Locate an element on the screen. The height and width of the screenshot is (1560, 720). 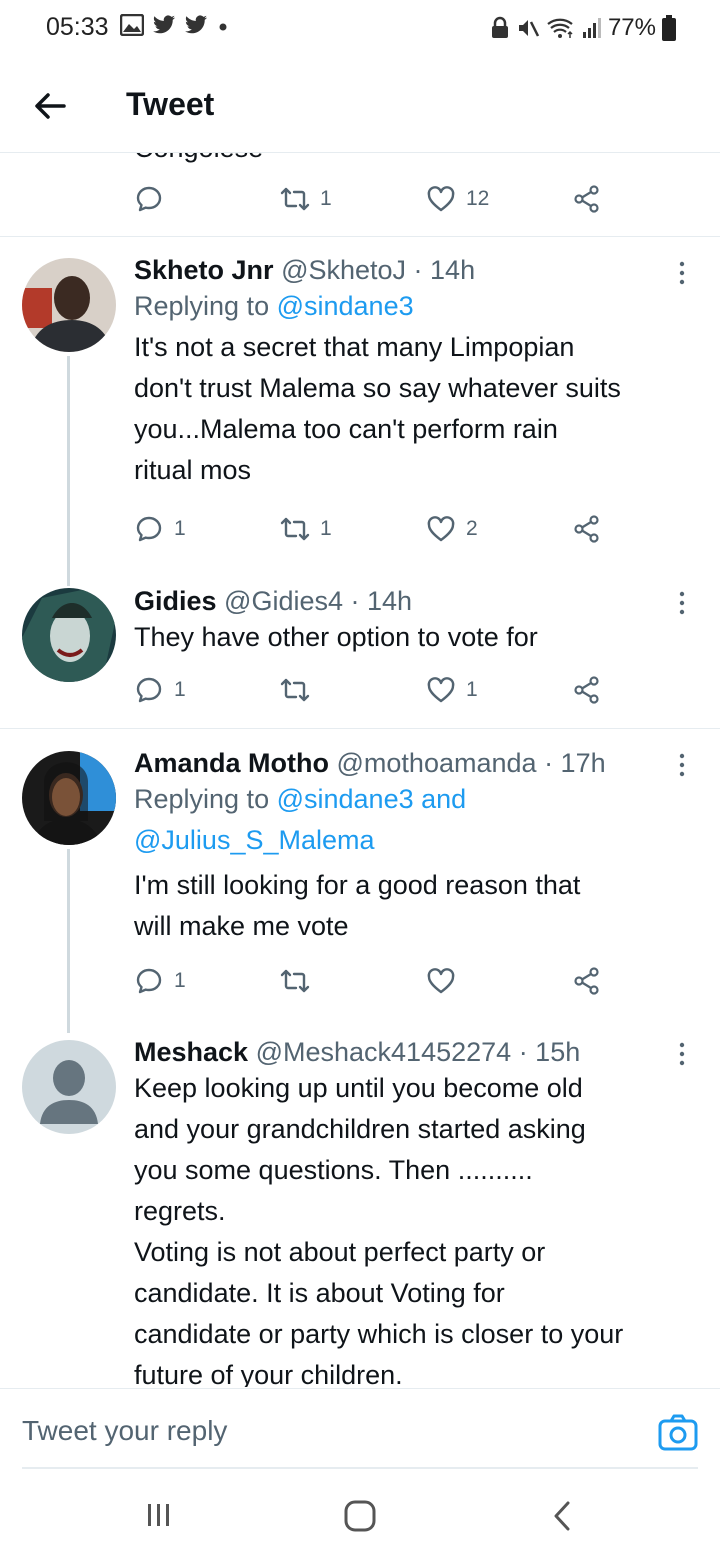
home-icon is located at coordinates (360, 1516).